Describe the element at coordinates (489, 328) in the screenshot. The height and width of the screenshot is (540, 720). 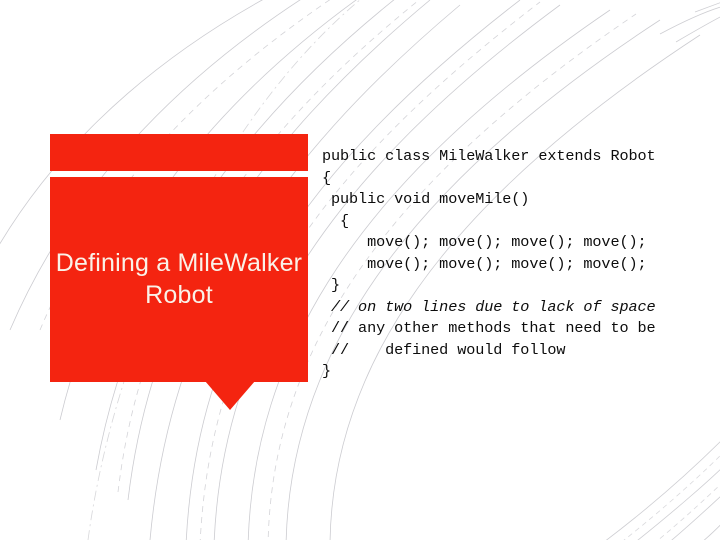
I see `code-line: // any other methods that need to be` at that location.